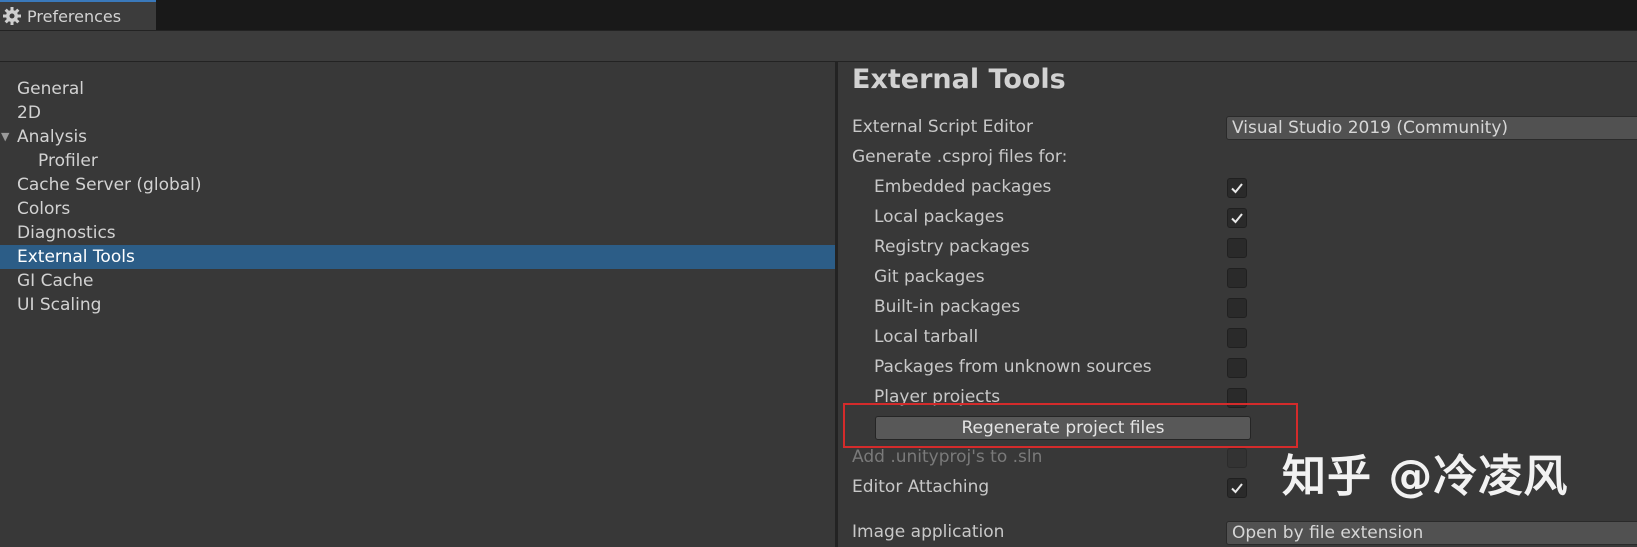  I want to click on sidebar-item-2d: 2D, so click(417, 113).